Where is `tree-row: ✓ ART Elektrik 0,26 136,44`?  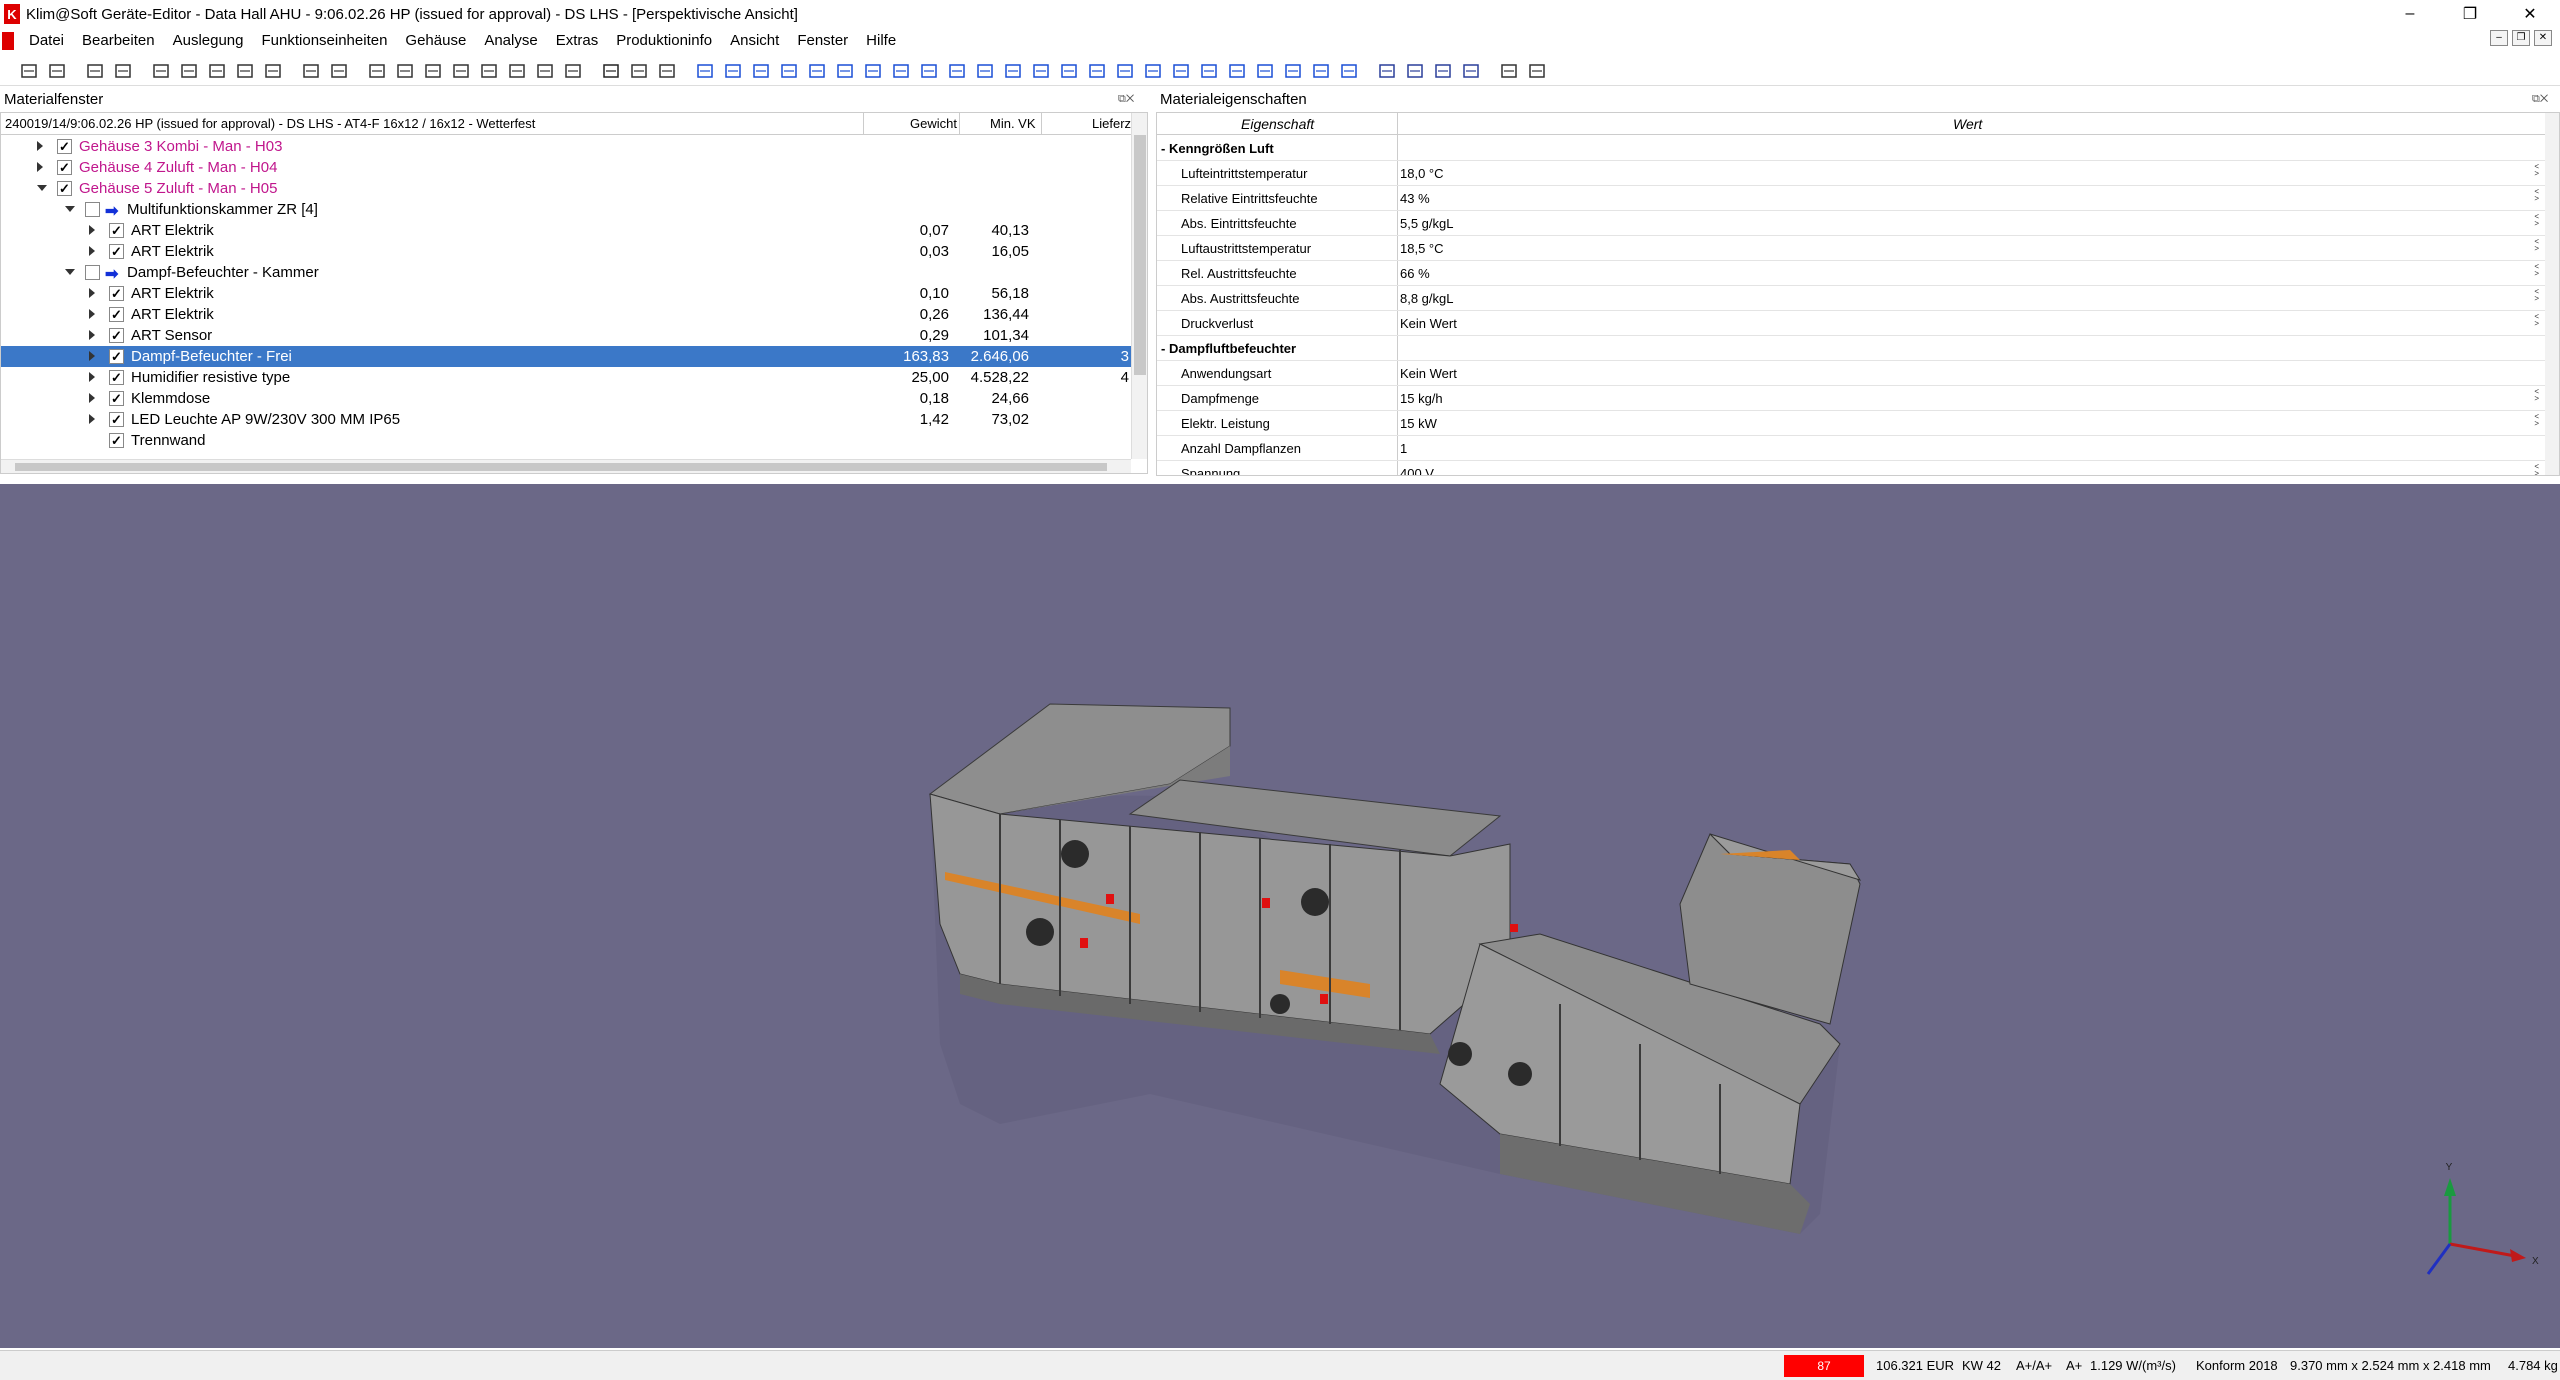
tree-row: ✓ ART Elektrik 0,26 136,44 is located at coordinates (566, 314).